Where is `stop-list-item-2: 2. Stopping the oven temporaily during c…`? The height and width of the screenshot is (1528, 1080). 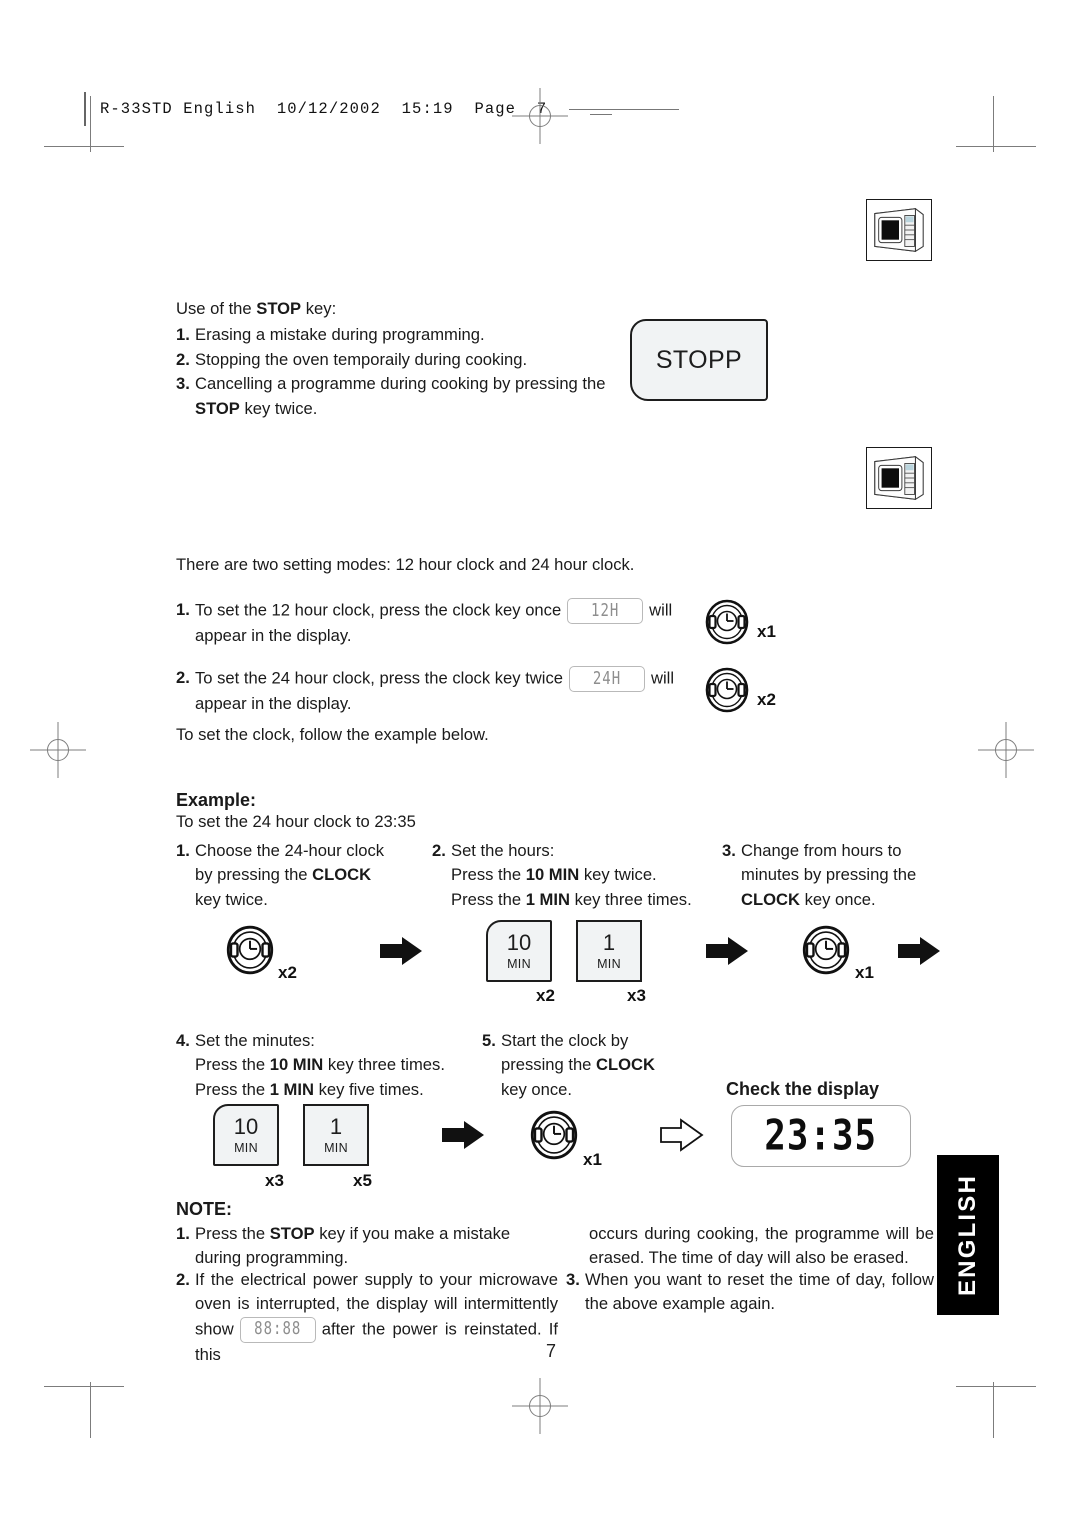 stop-list-item-2: 2. Stopping the oven temporaily during c… is located at coordinates (391, 360).